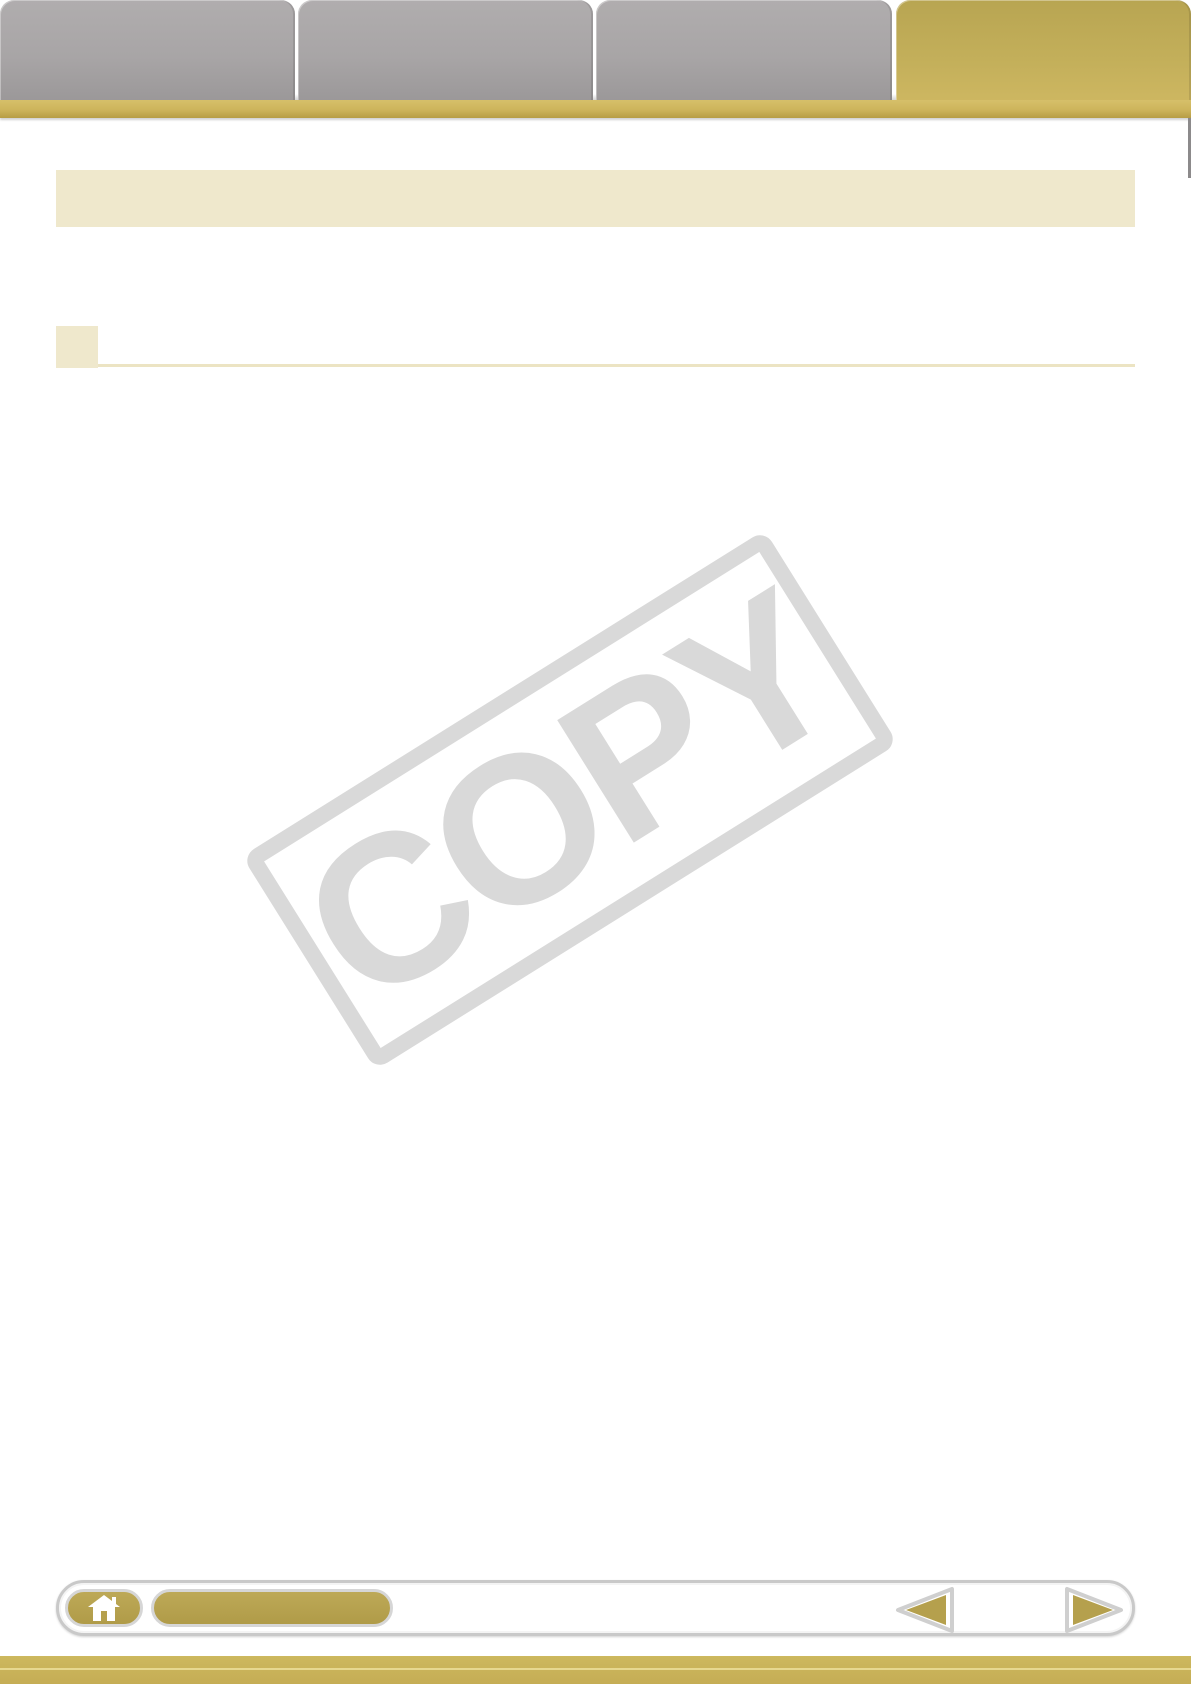 The image size is (1191, 1684). I want to click on section-rule, so click(616, 365).